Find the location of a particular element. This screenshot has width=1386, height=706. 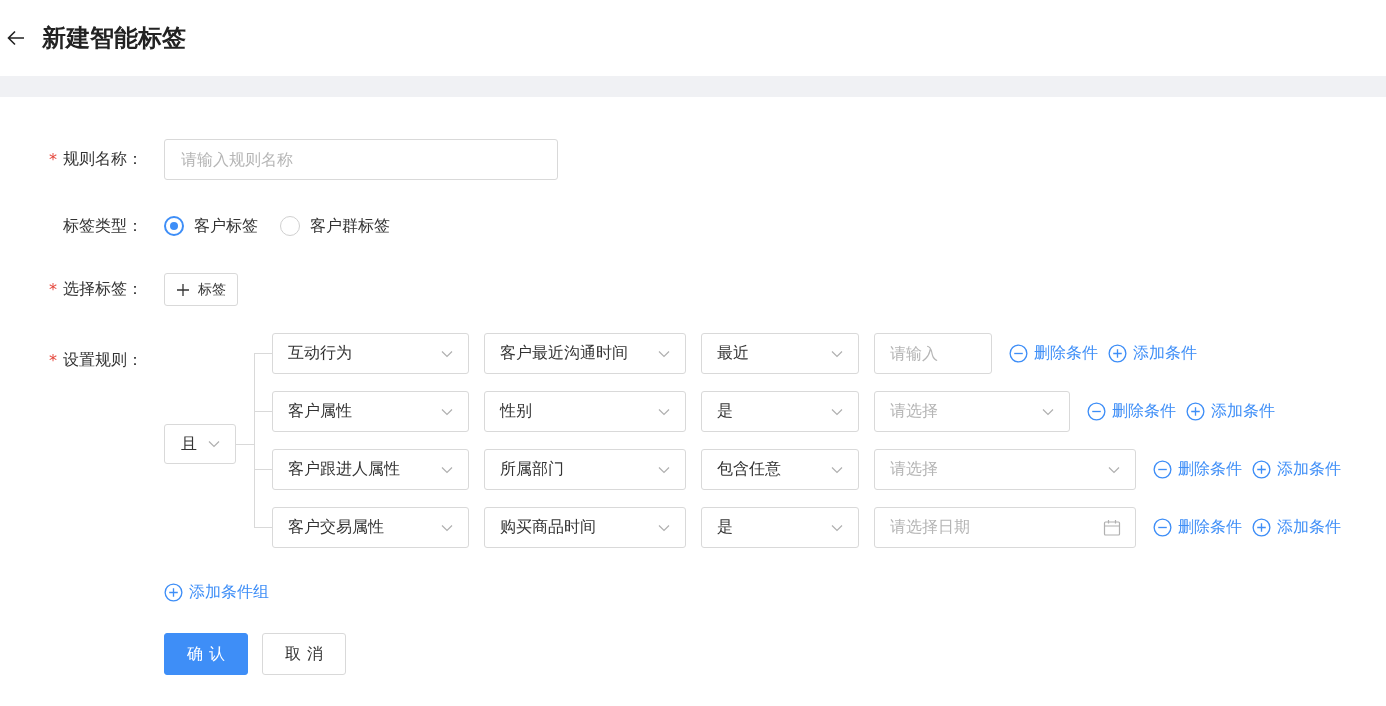

rule-name-input: 请输入规则名称 is located at coordinates (361, 159).